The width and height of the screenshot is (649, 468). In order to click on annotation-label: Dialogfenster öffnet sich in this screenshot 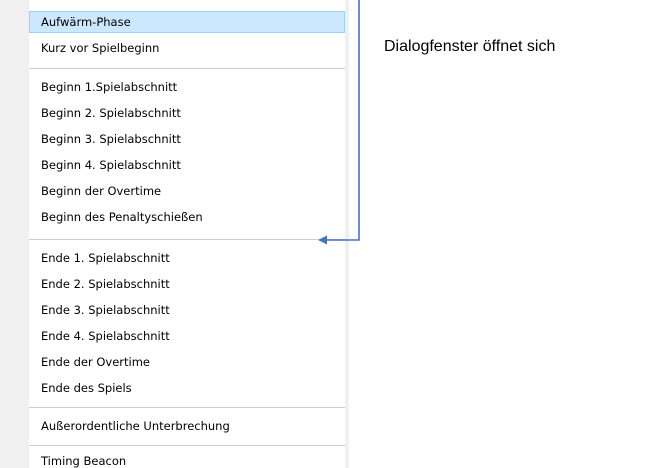, I will do `click(470, 46)`.